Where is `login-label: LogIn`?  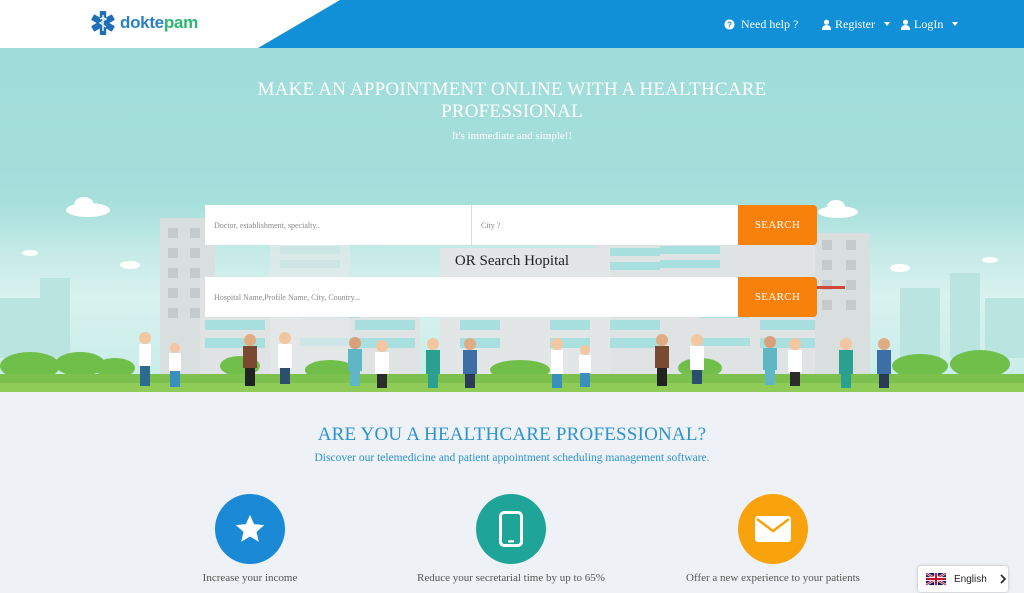 login-label: LogIn is located at coordinates (929, 23).